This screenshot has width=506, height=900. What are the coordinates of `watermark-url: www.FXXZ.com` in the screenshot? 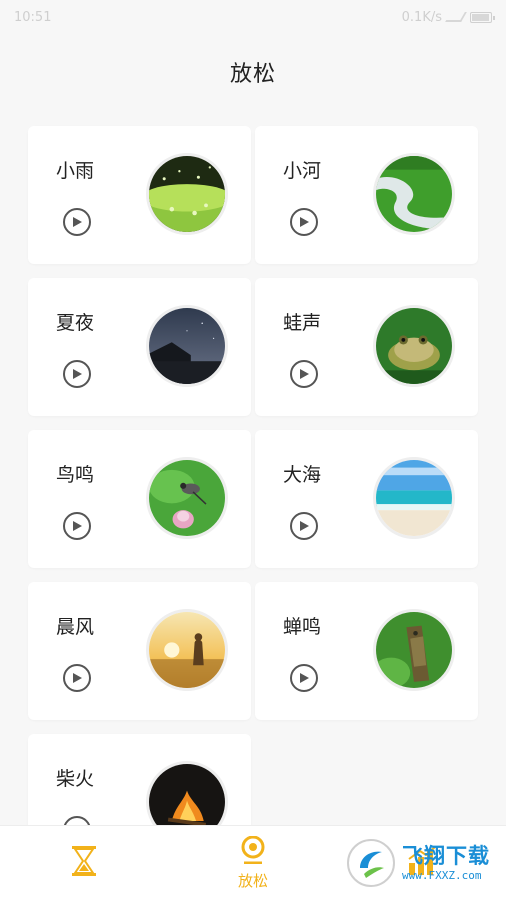 It's located at (442, 875).